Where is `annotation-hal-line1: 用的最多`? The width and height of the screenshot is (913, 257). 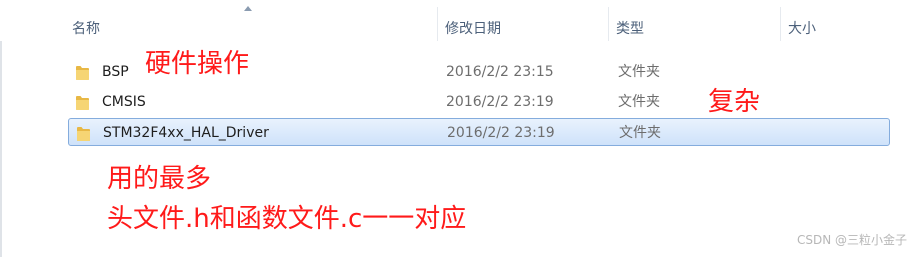 annotation-hal-line1: 用的最多 is located at coordinates (159, 179).